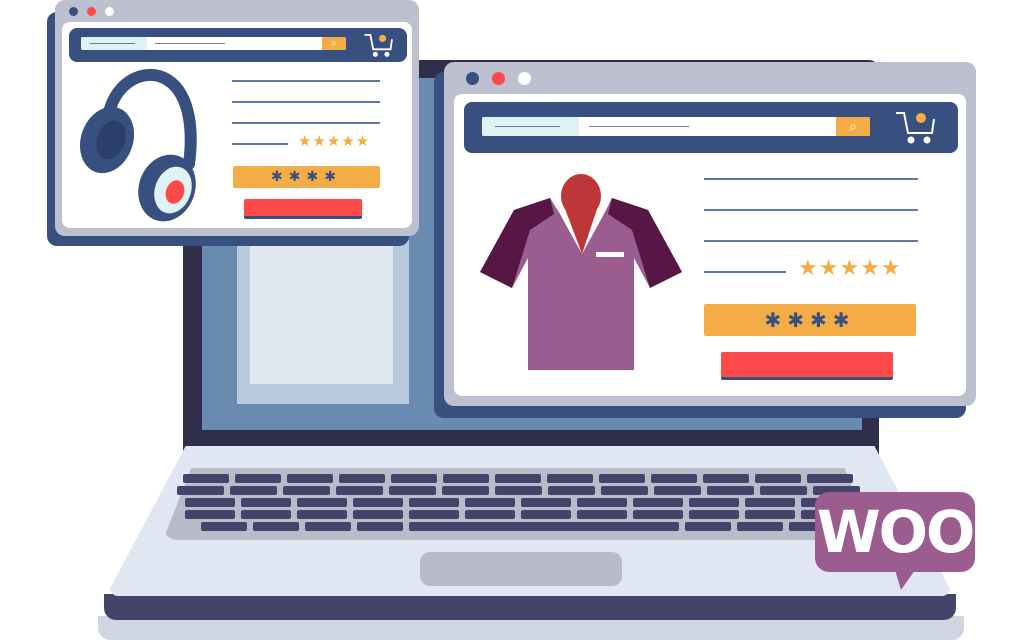  I want to click on headphones-image, so click(138, 145).